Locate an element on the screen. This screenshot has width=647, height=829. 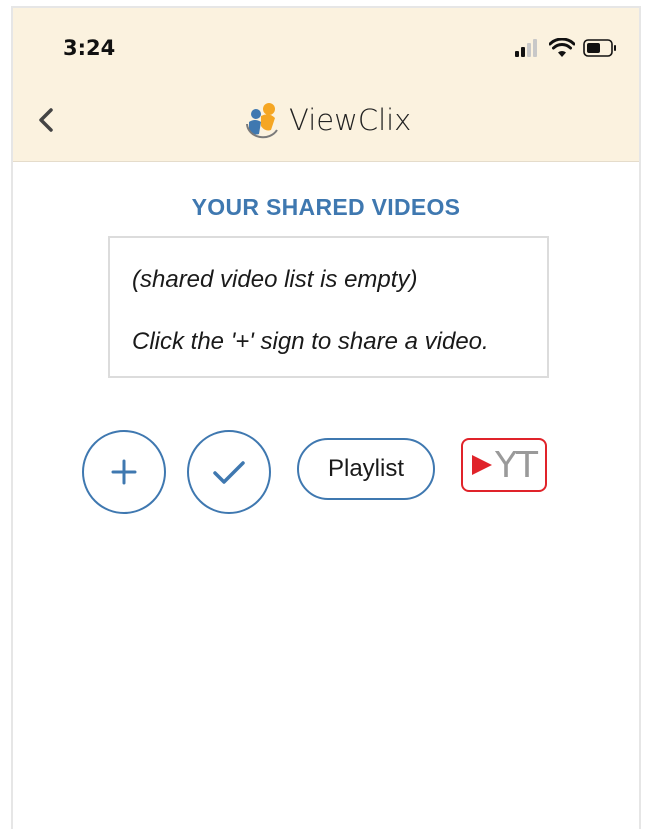
battery-icon is located at coordinates (599, 48).